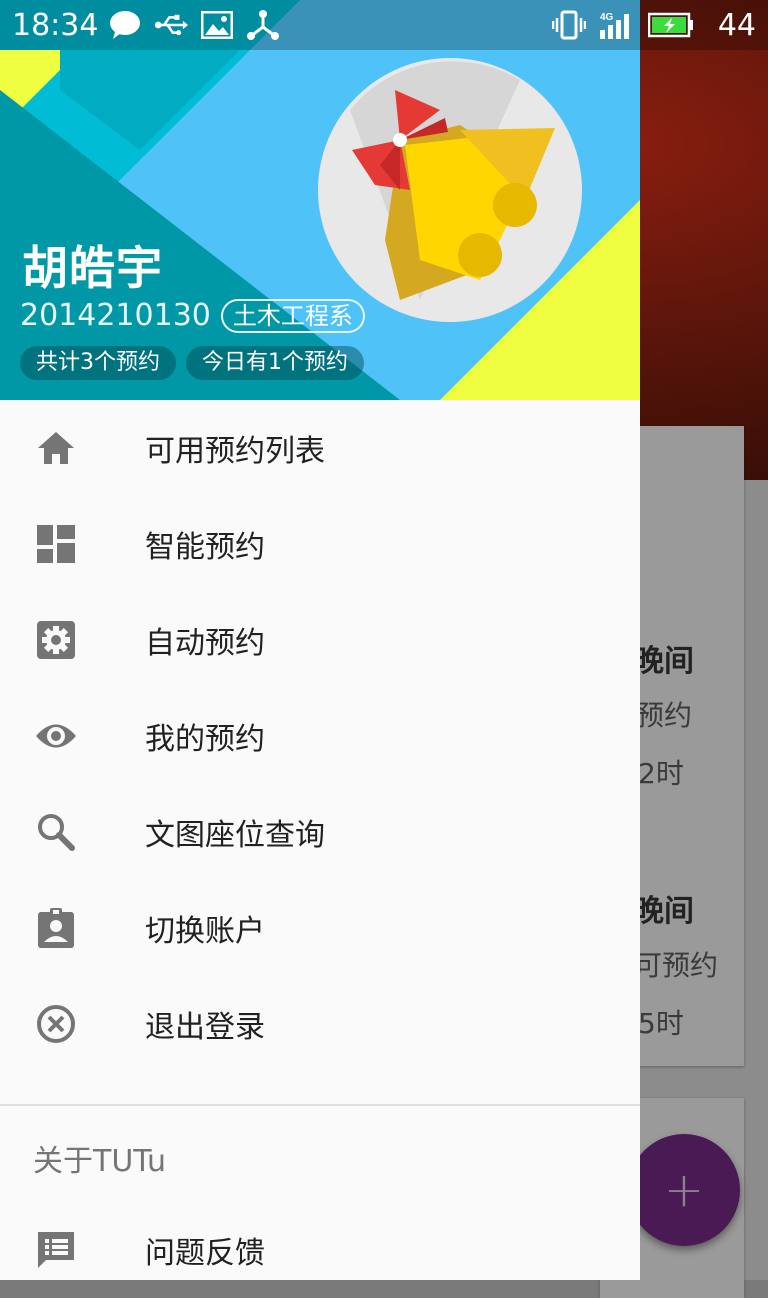 The width and height of the screenshot is (768, 1298). I want to click on menu-item-label: 问题反馈, so click(205, 1253).